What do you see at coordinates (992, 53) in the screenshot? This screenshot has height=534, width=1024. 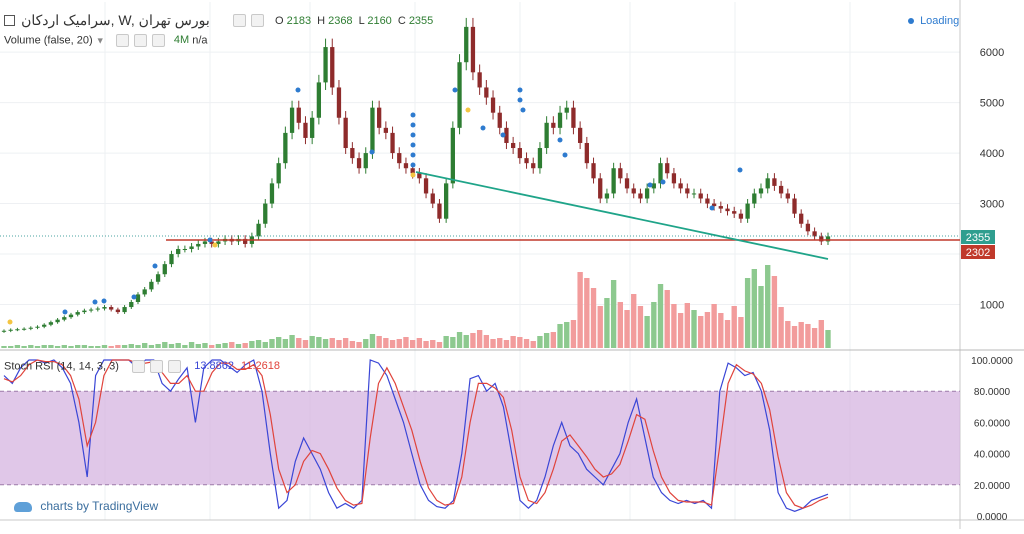 I see `price-tick-label: 6000` at bounding box center [992, 53].